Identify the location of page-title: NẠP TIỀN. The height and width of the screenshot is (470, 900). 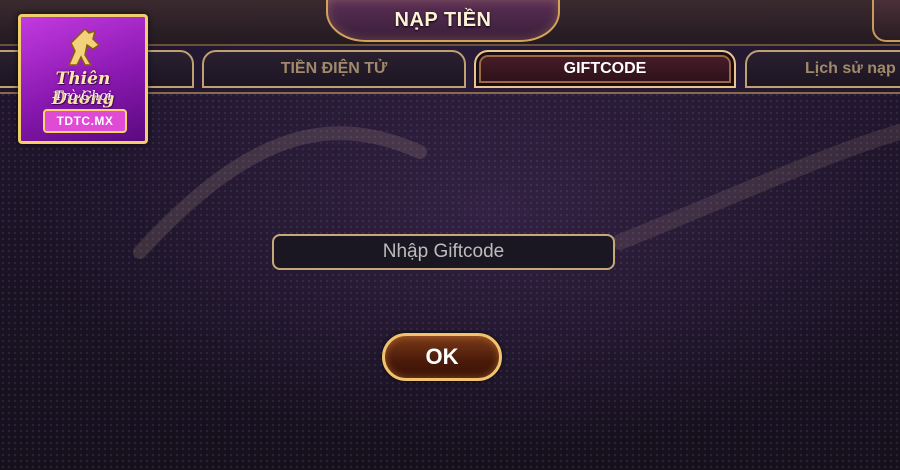
(443, 19).